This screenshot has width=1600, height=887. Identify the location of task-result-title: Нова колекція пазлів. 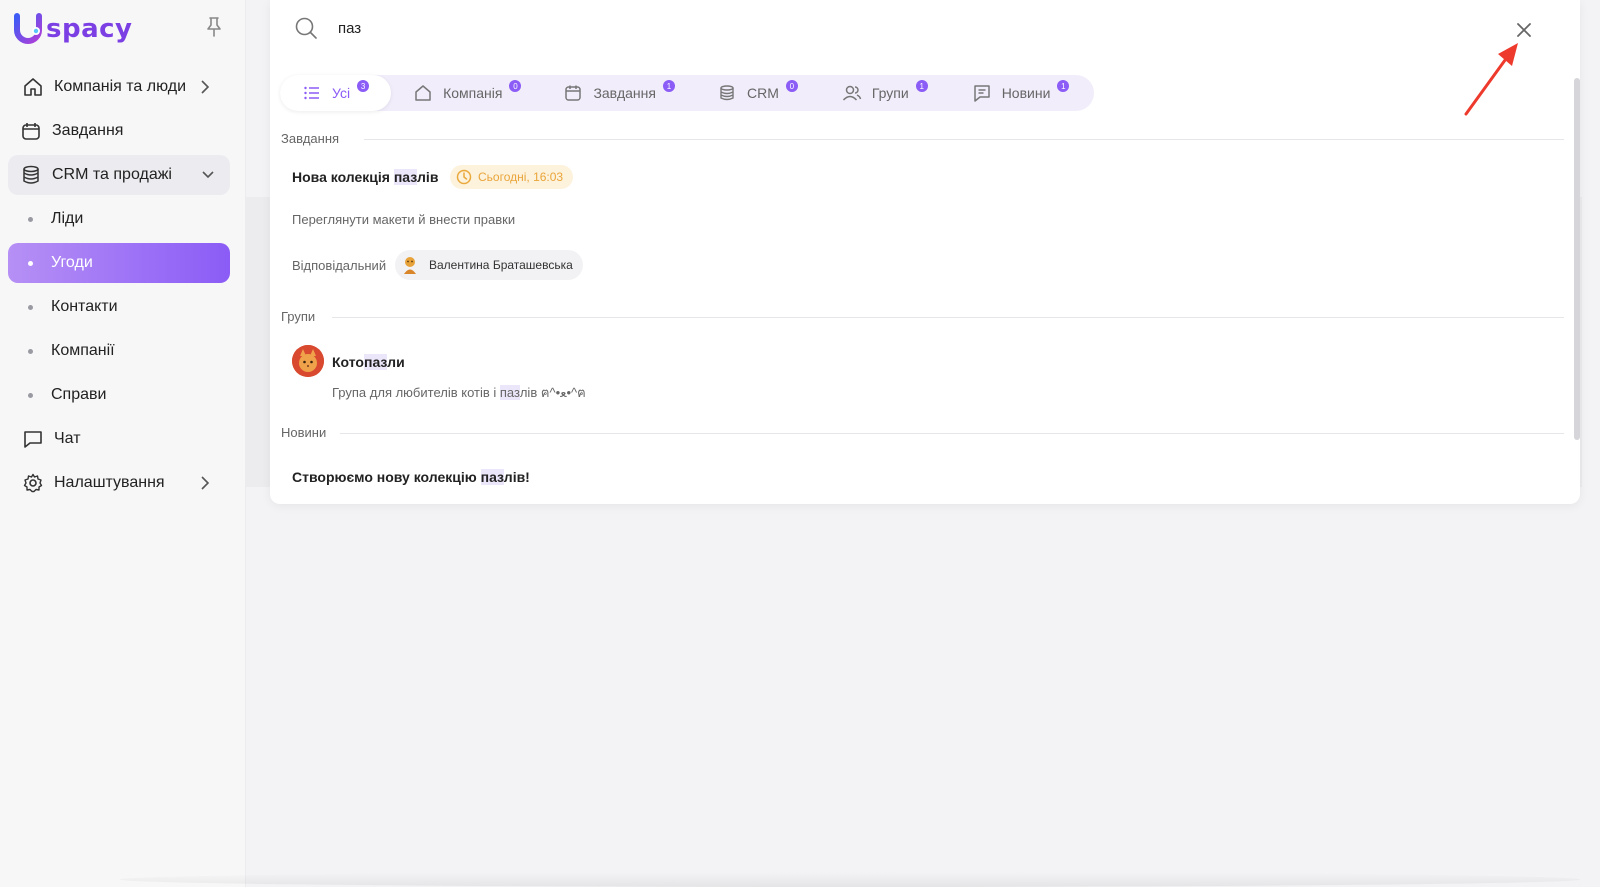
(365, 177).